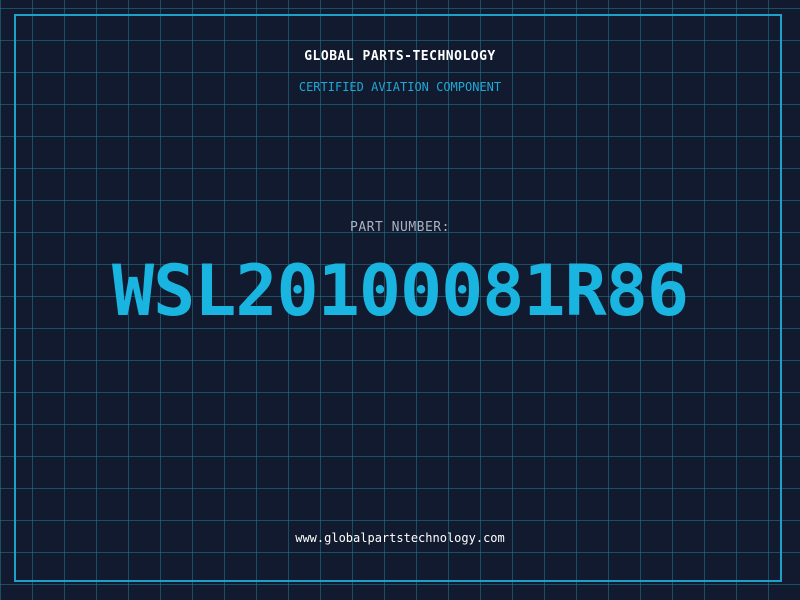 The width and height of the screenshot is (800, 600). What do you see at coordinates (400, 538) in the screenshot?
I see `website-url: www.globalpartstechnology.com` at bounding box center [400, 538].